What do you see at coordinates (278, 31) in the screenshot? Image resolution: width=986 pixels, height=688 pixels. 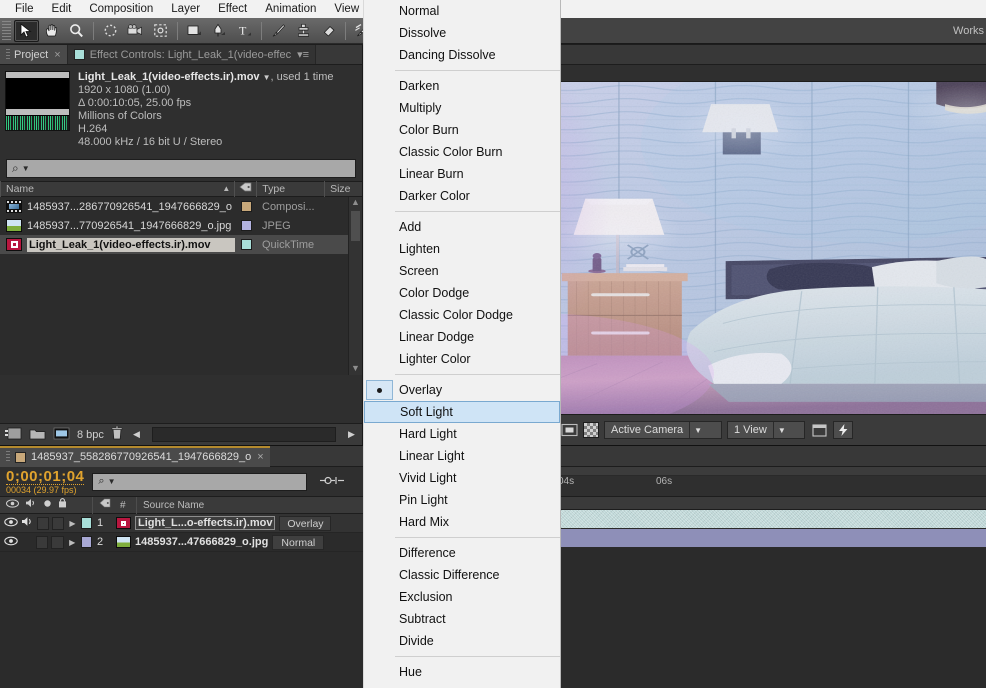 I see `brush-tool` at bounding box center [278, 31].